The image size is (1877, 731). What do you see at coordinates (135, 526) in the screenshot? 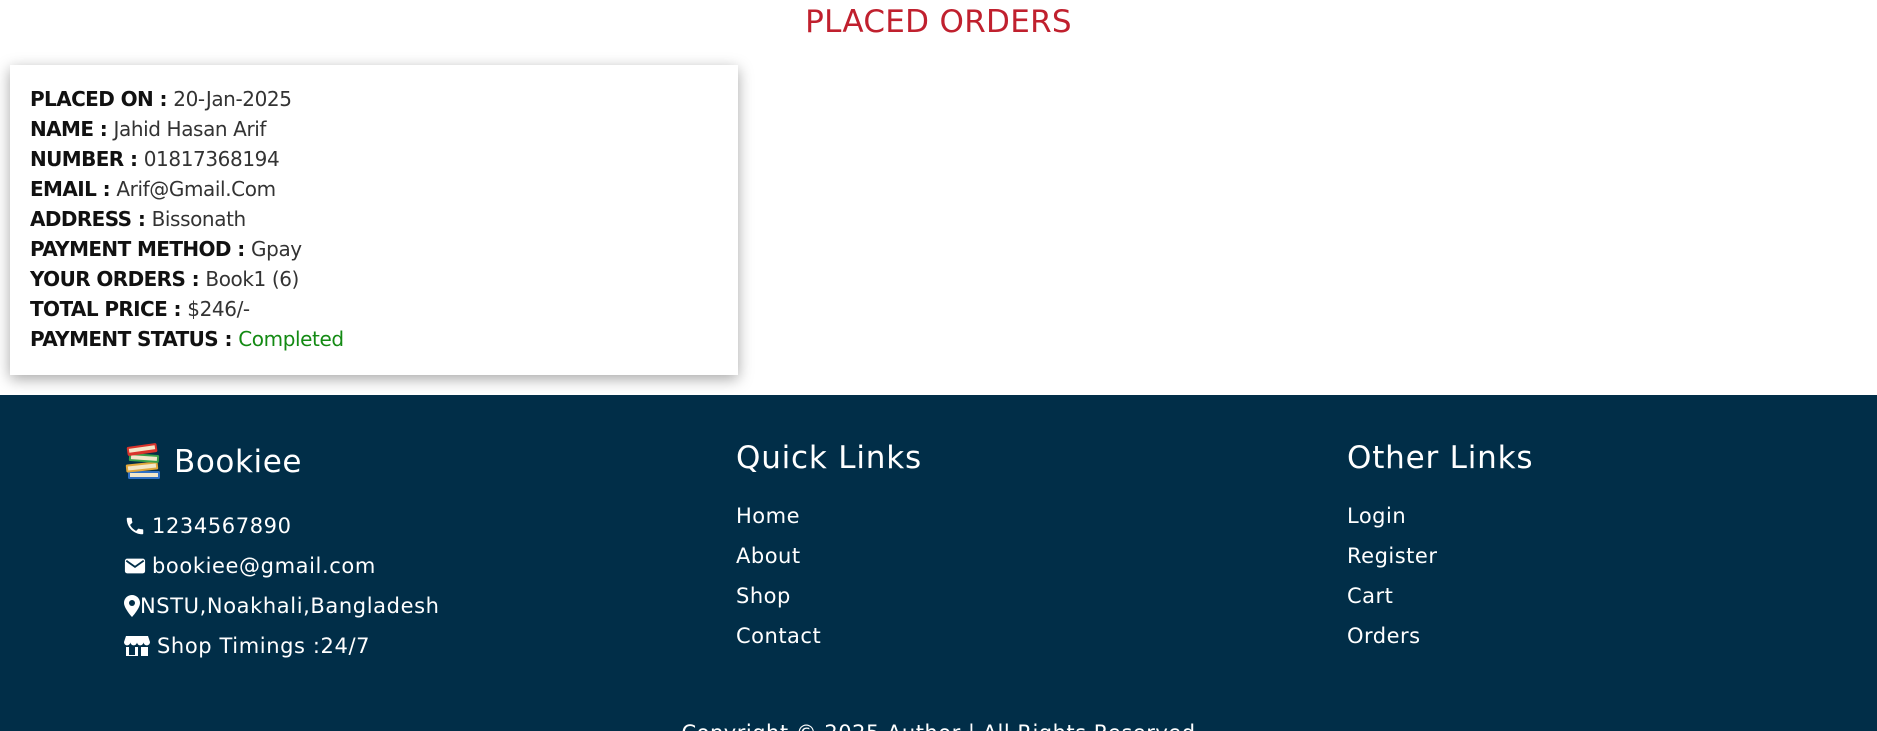
I see `phone-icon` at bounding box center [135, 526].